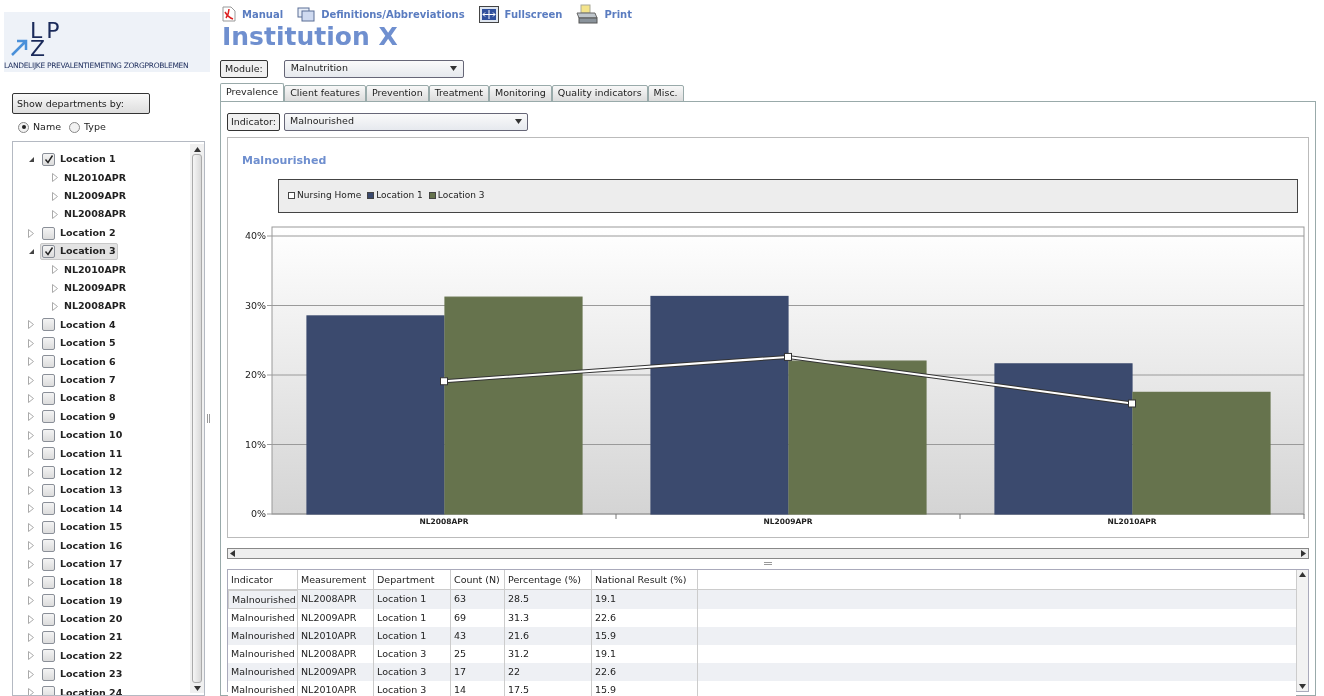 The height and width of the screenshot is (696, 1324). What do you see at coordinates (82, 674) in the screenshot?
I see `tree-item: Location 23` at bounding box center [82, 674].